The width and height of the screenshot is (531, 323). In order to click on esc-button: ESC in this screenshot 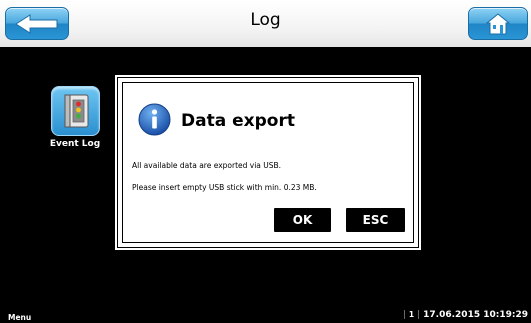, I will do `click(375, 220)`.